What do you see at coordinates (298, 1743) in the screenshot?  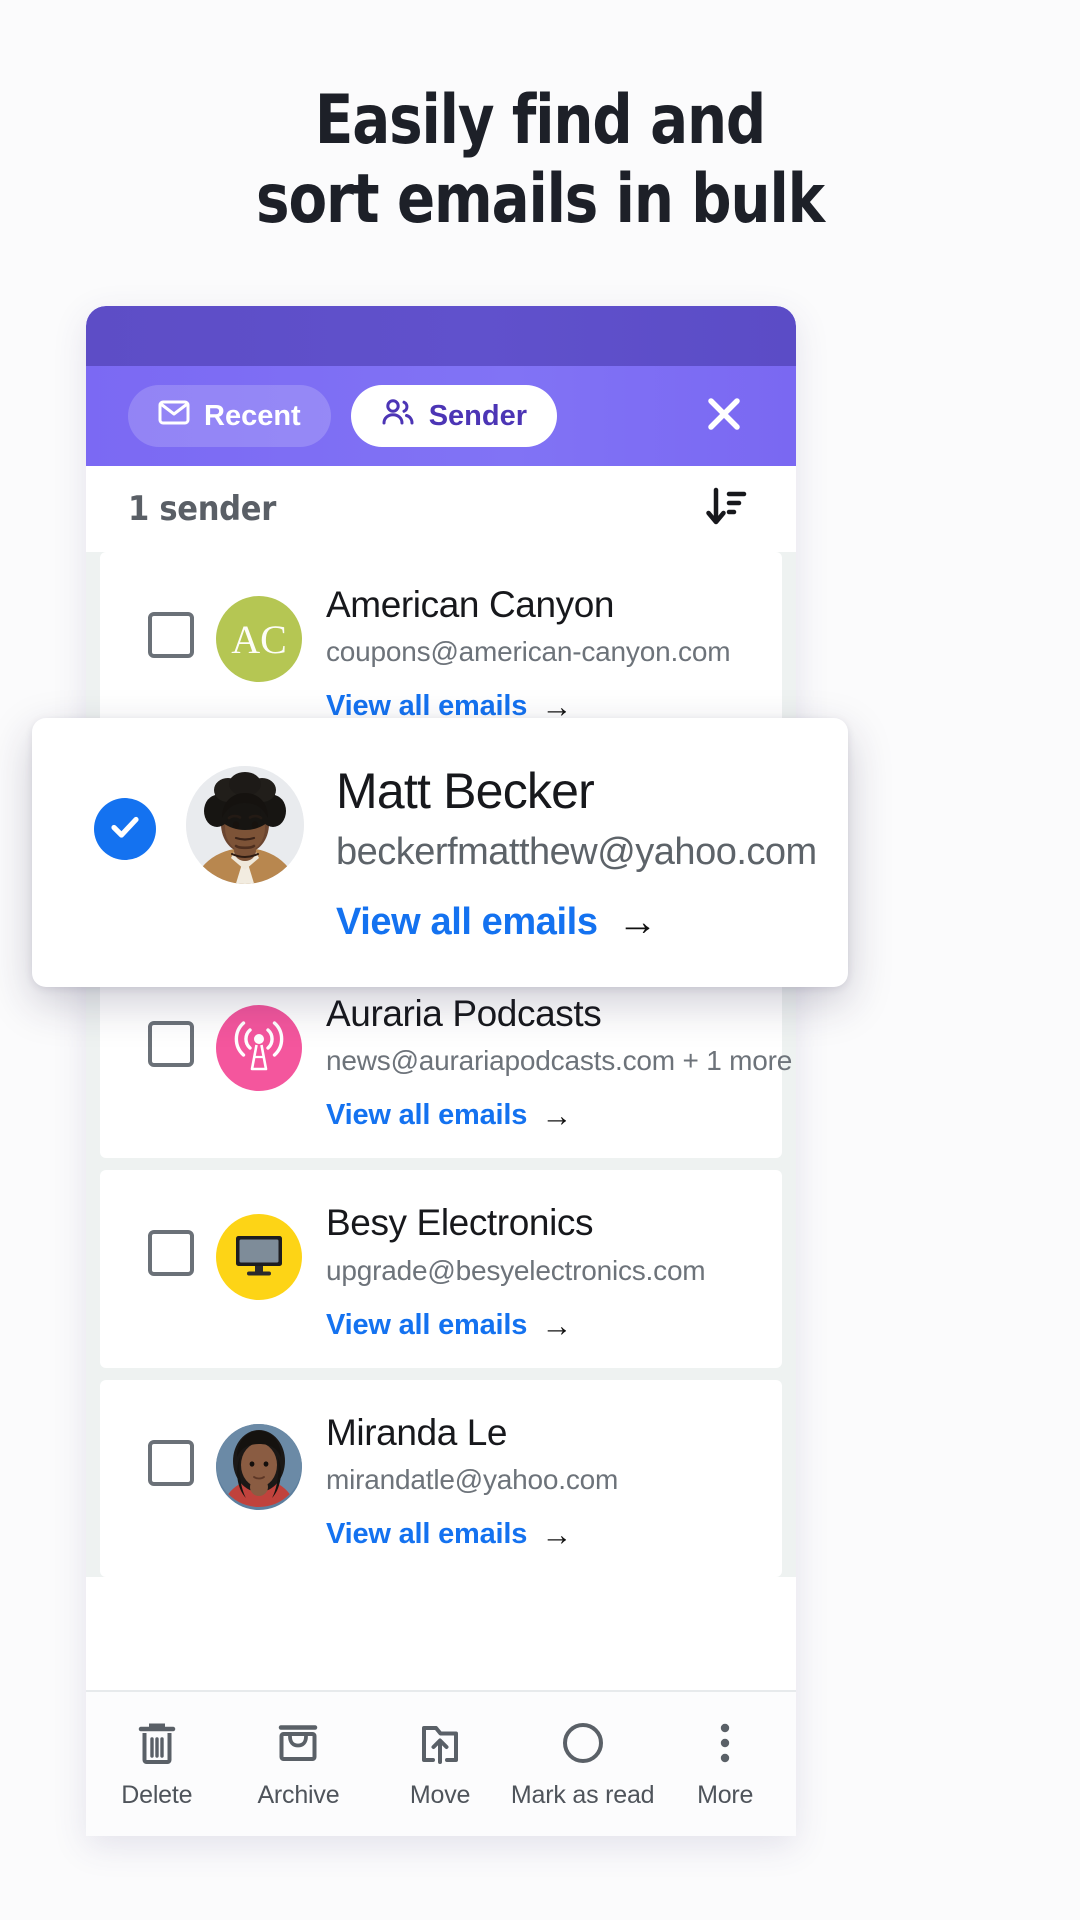 I see `archive-icon` at bounding box center [298, 1743].